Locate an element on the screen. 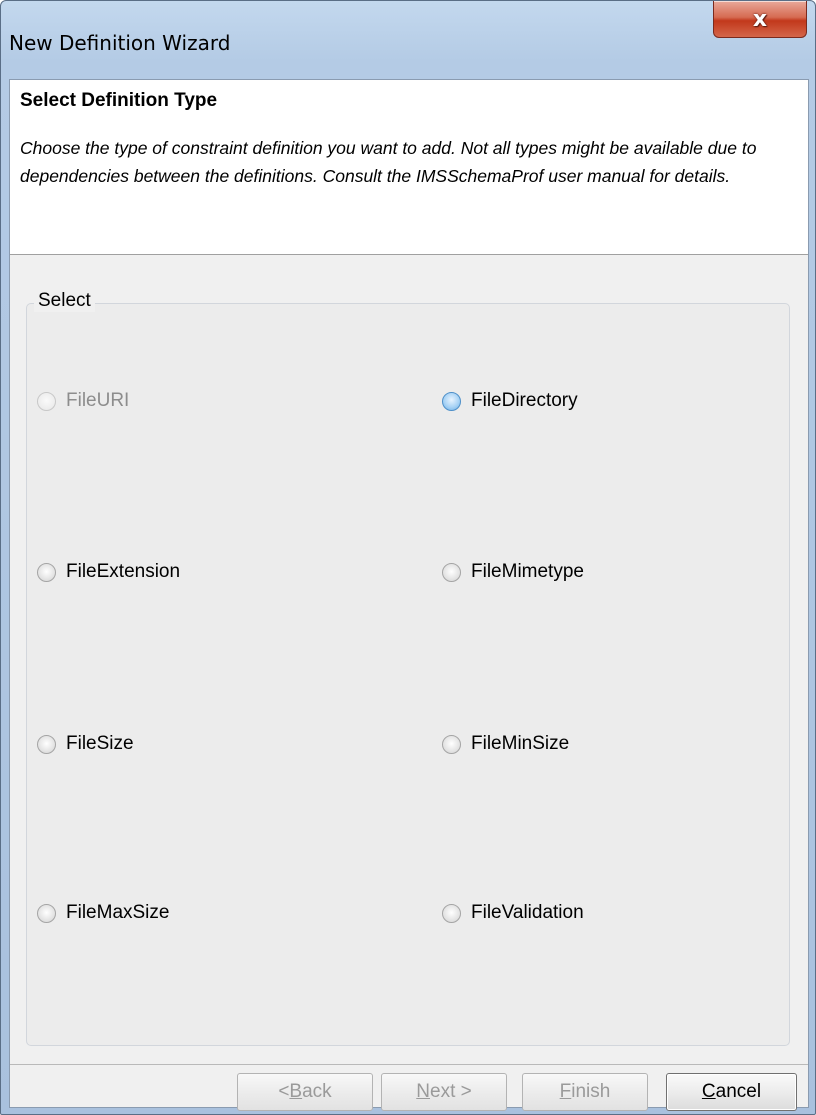 The width and height of the screenshot is (816, 1115). finish-button: Finish is located at coordinates (585, 1092).